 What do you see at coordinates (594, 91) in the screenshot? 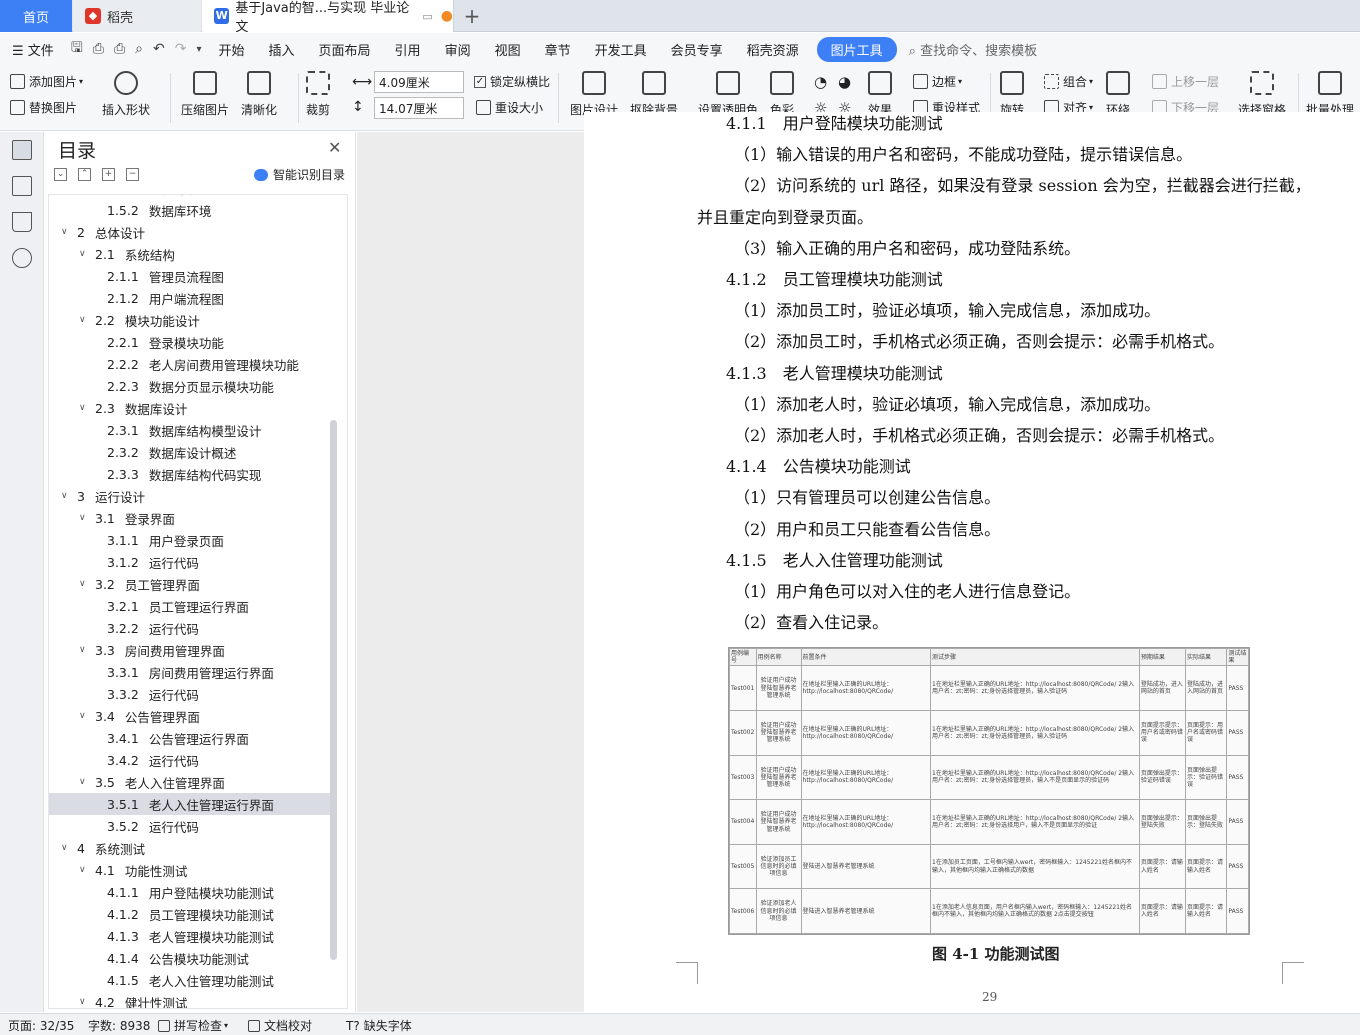
I see `picture-design-button: 图片设计` at bounding box center [594, 91].